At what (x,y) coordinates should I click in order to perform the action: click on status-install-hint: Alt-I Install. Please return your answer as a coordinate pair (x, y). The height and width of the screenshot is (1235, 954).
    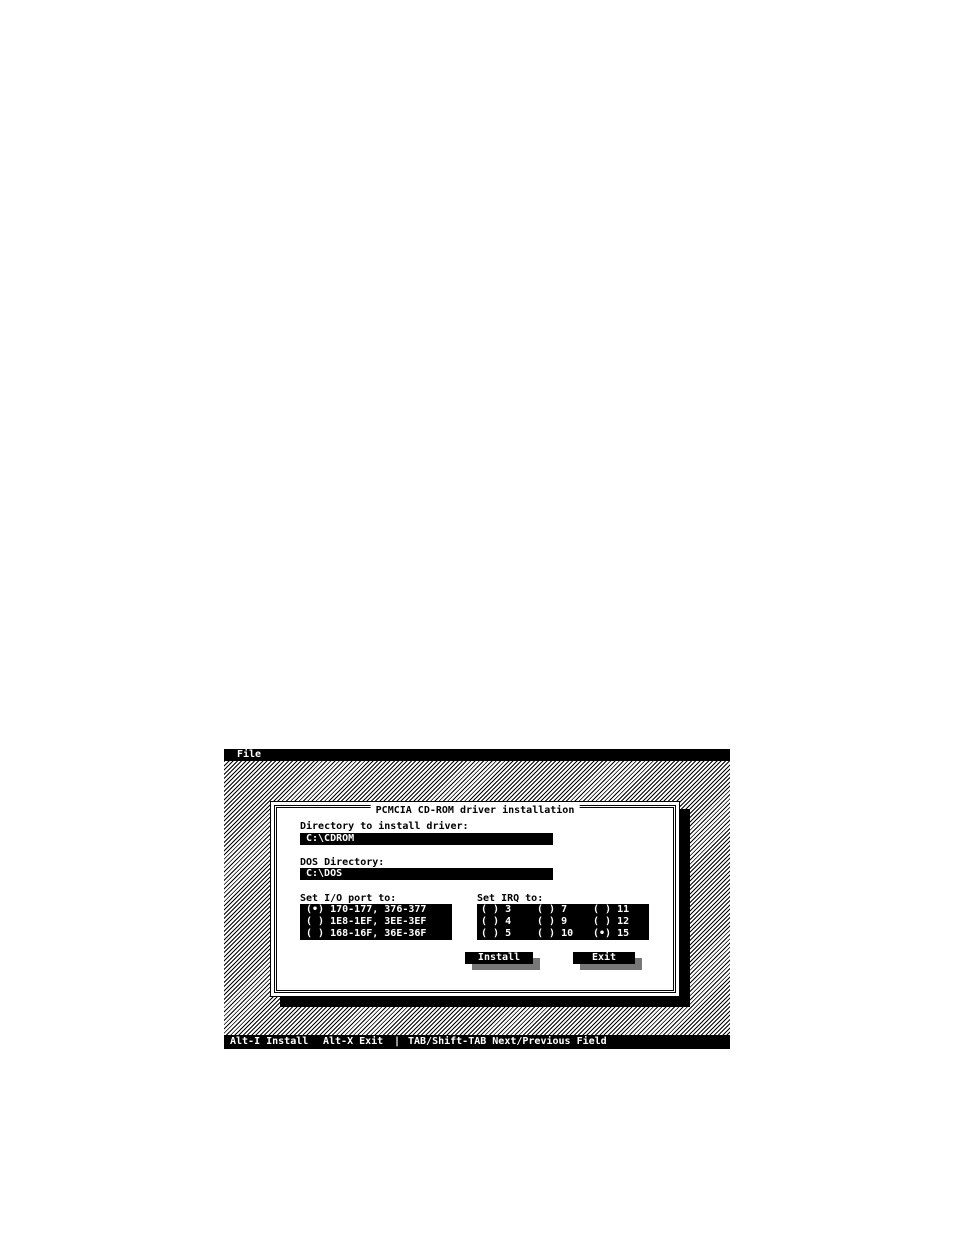
    Looking at the image, I should click on (269, 1041).